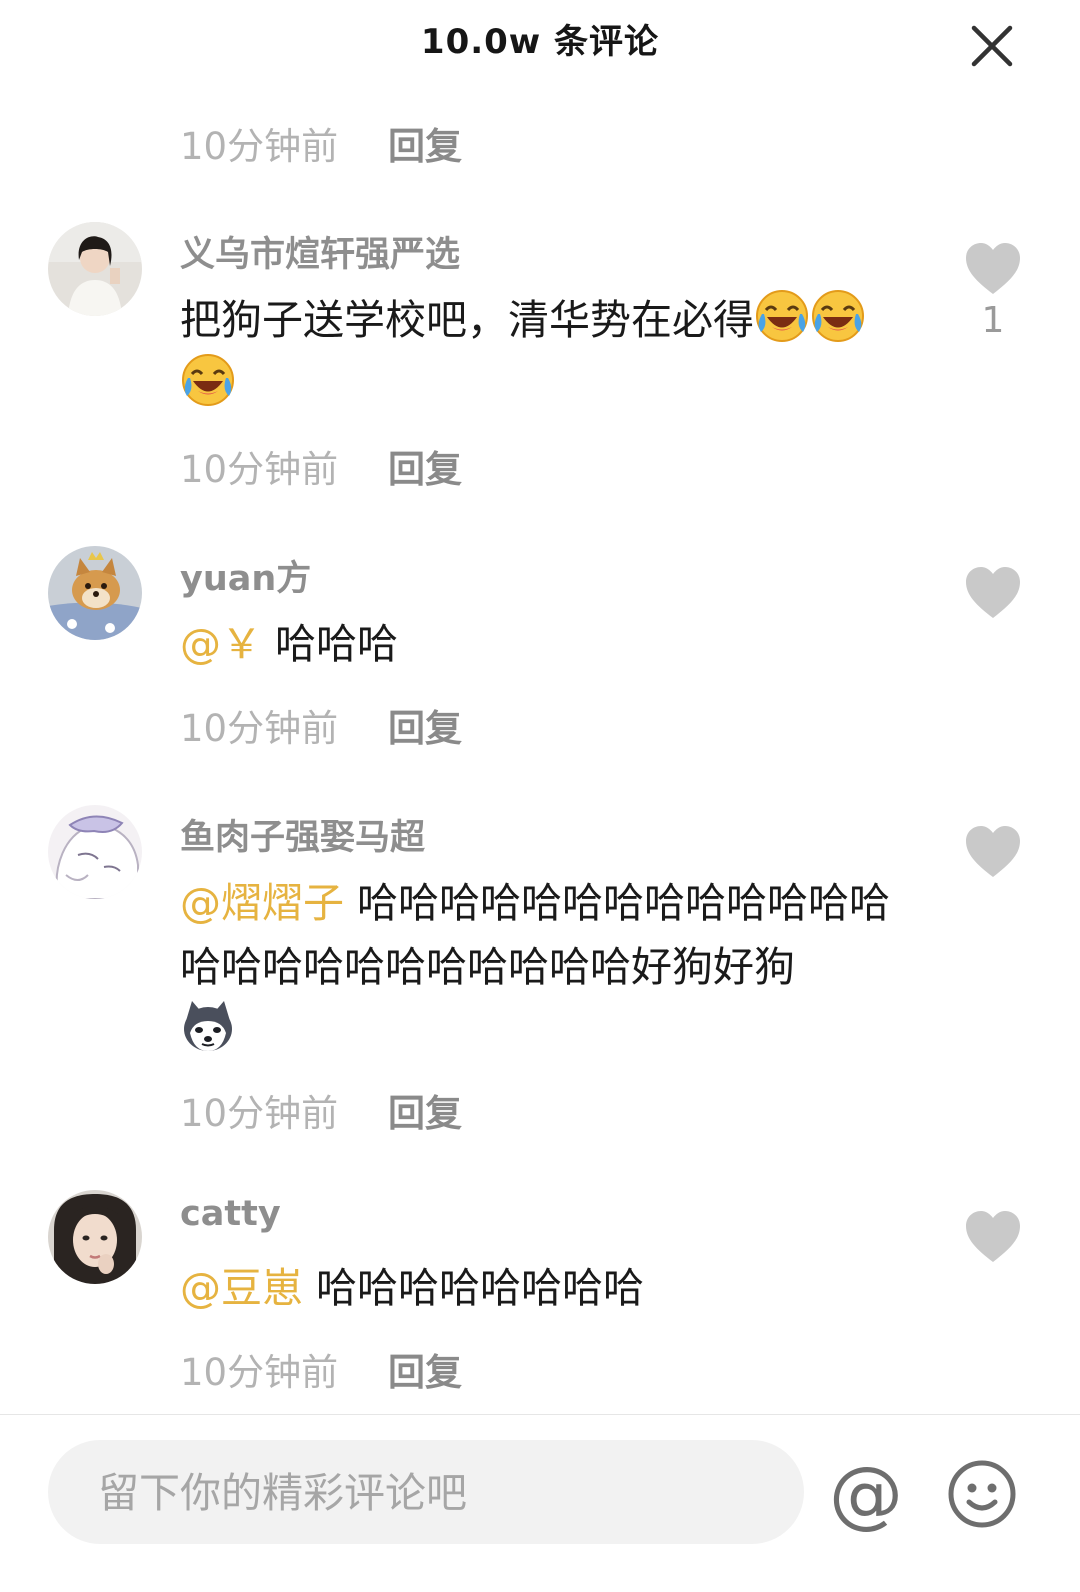 Image resolution: width=1080 pixels, height=1592 pixels. I want to click on mention-link: @￥, so click(221, 644).